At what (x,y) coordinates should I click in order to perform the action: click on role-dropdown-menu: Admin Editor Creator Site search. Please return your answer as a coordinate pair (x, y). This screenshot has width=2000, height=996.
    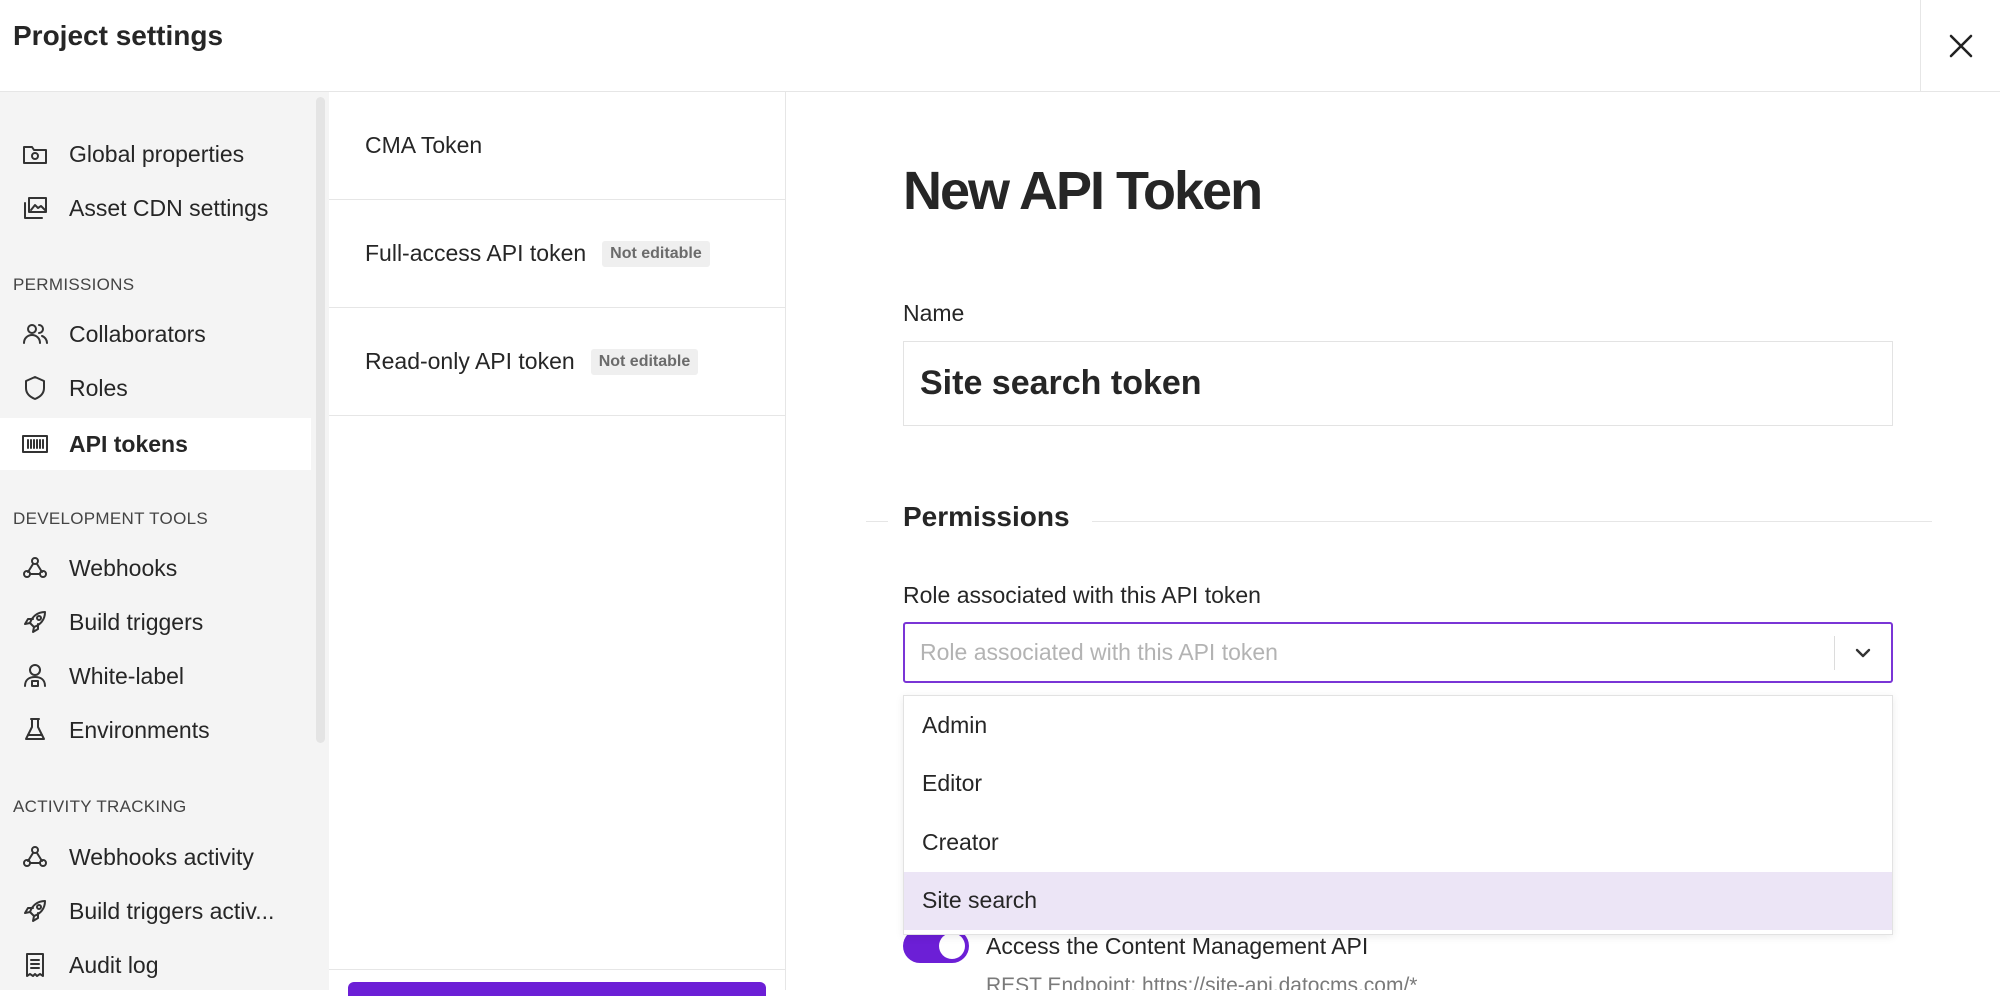
    Looking at the image, I should click on (1398, 815).